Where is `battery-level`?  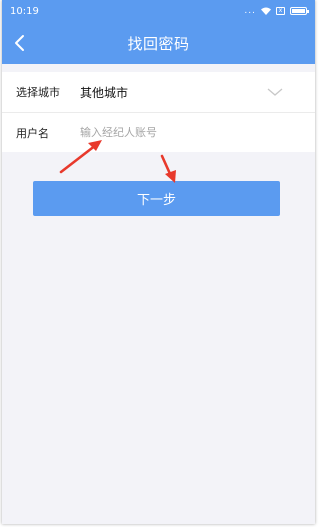 battery-level is located at coordinates (298, 11).